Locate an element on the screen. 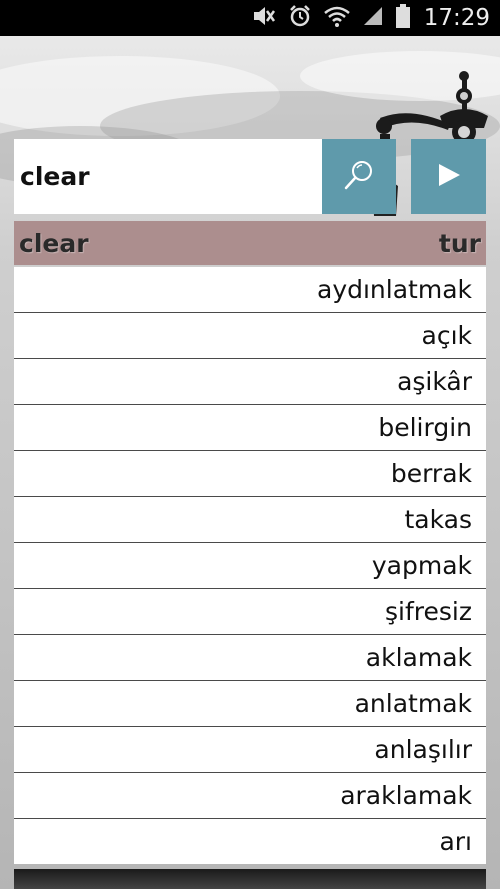  status-bar: 17:29 is located at coordinates (250, 18).